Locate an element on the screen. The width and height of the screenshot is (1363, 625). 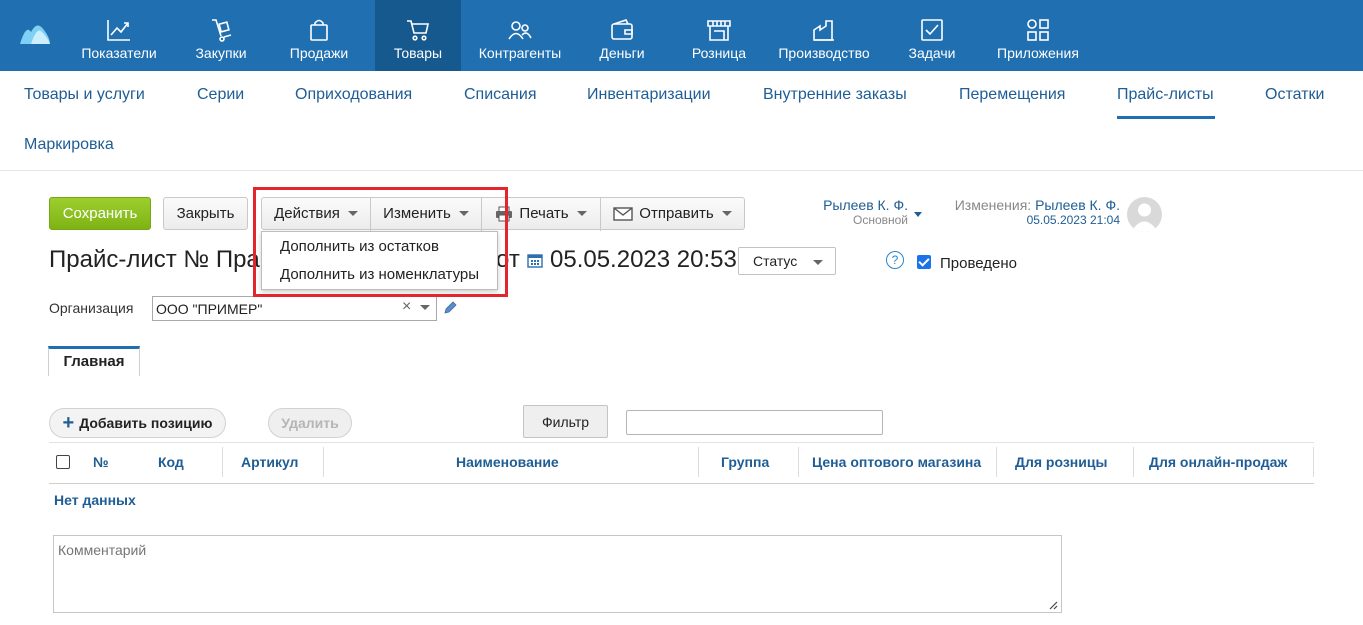
nav-item-goods: Товары is located at coordinates (418, 35).